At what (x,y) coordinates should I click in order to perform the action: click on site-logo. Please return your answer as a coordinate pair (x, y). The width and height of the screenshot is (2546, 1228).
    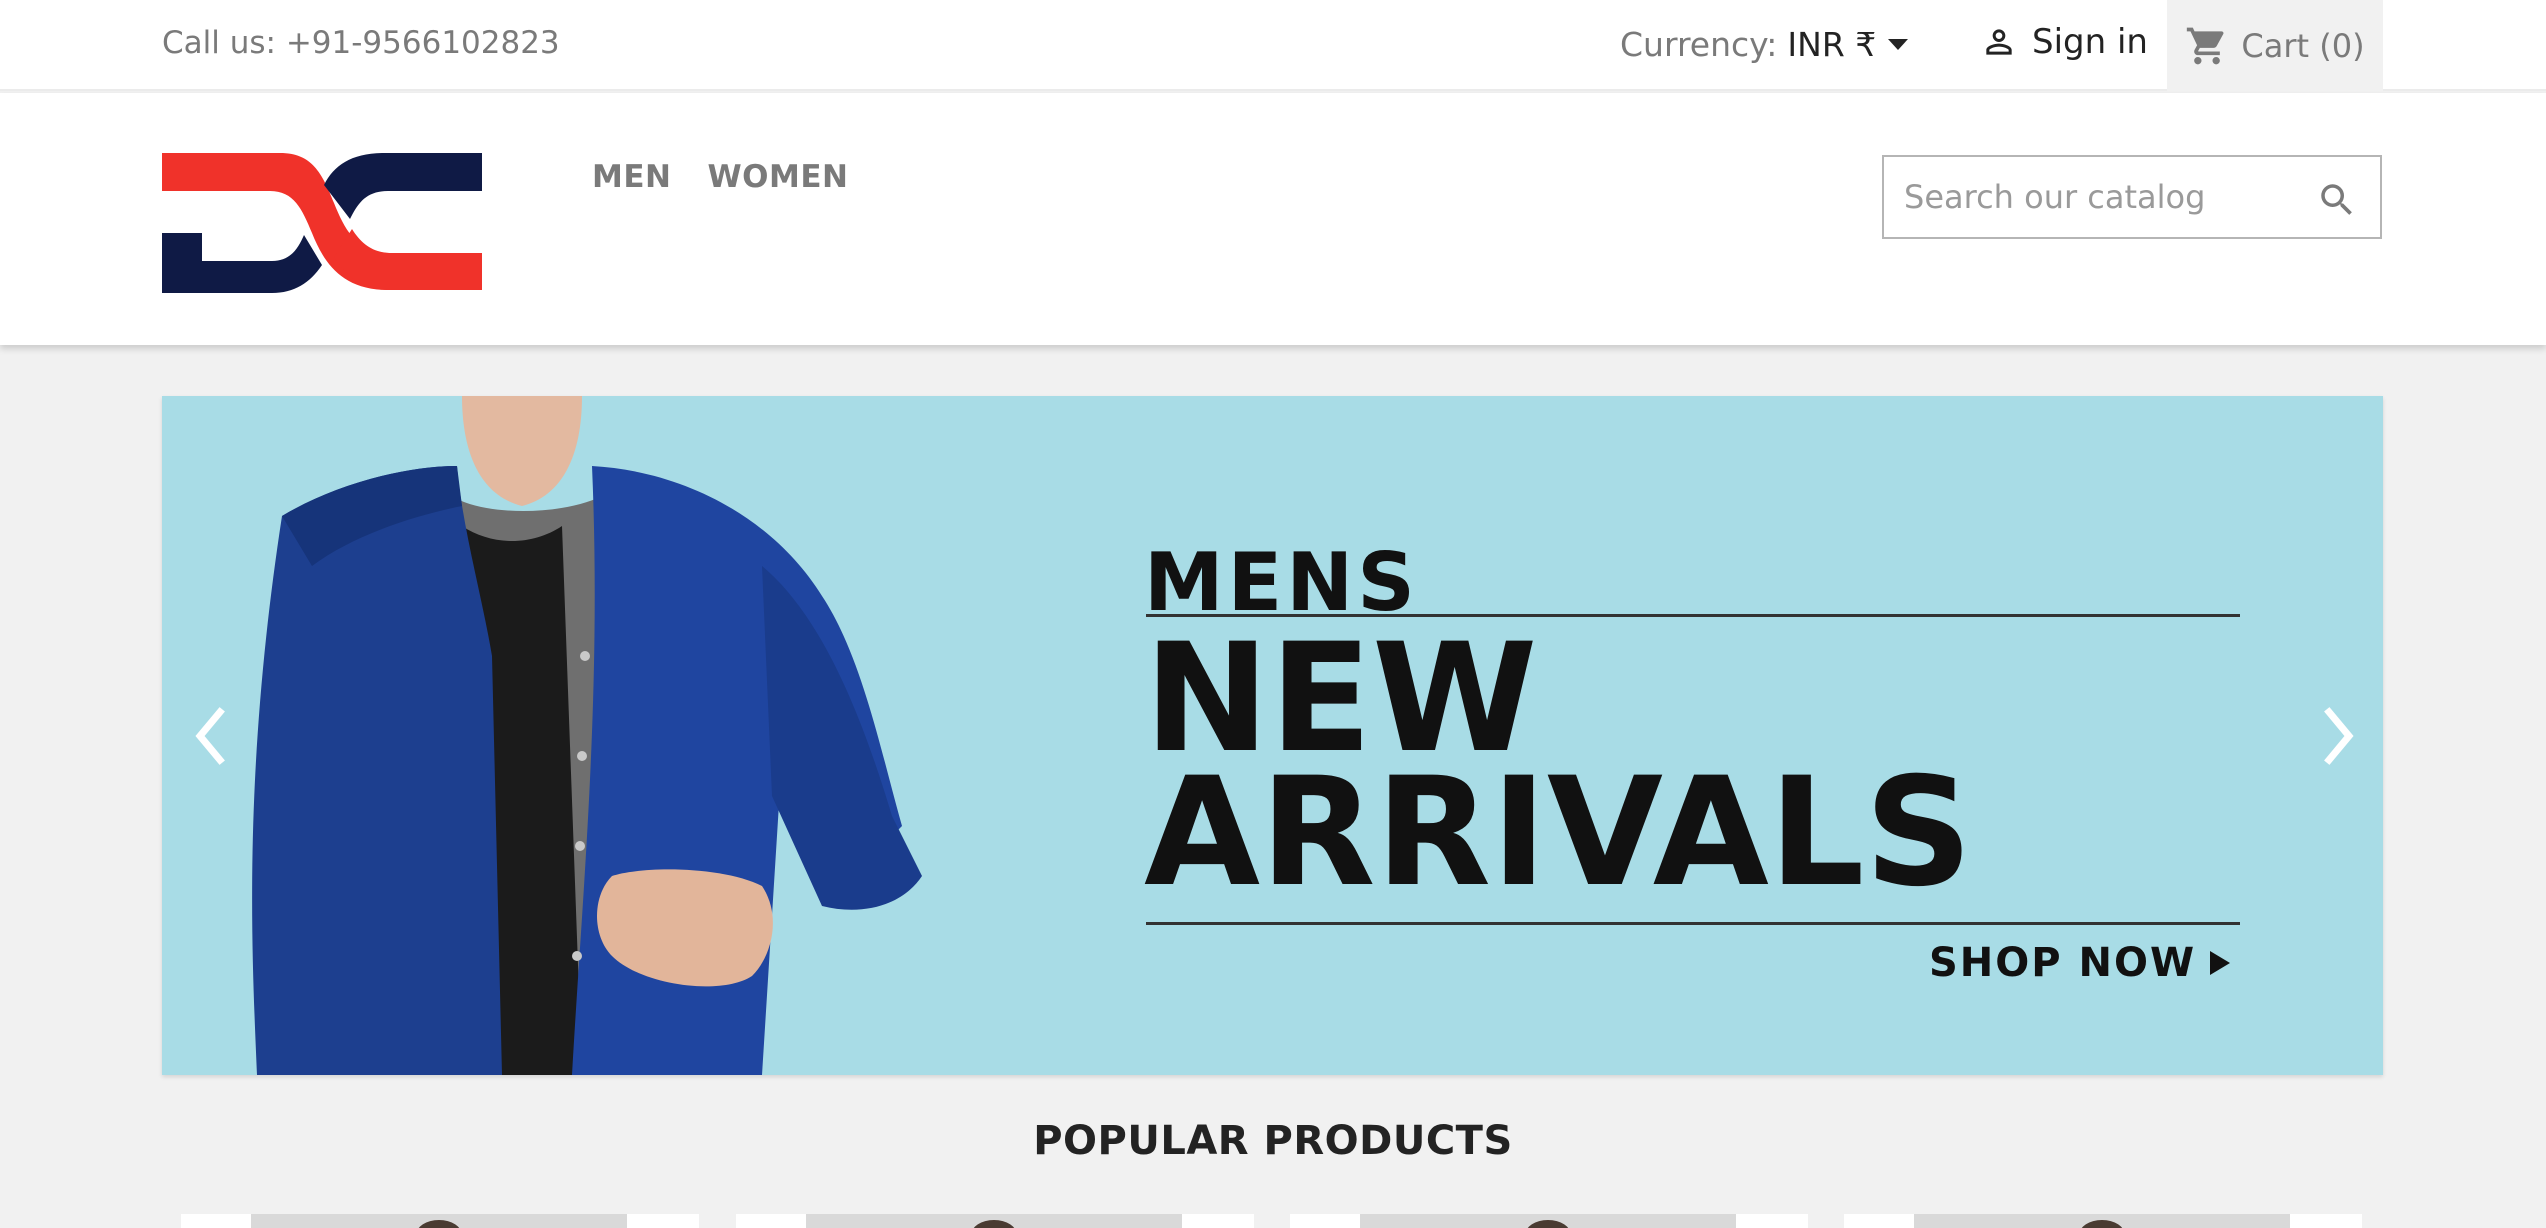
    Looking at the image, I should click on (322, 225).